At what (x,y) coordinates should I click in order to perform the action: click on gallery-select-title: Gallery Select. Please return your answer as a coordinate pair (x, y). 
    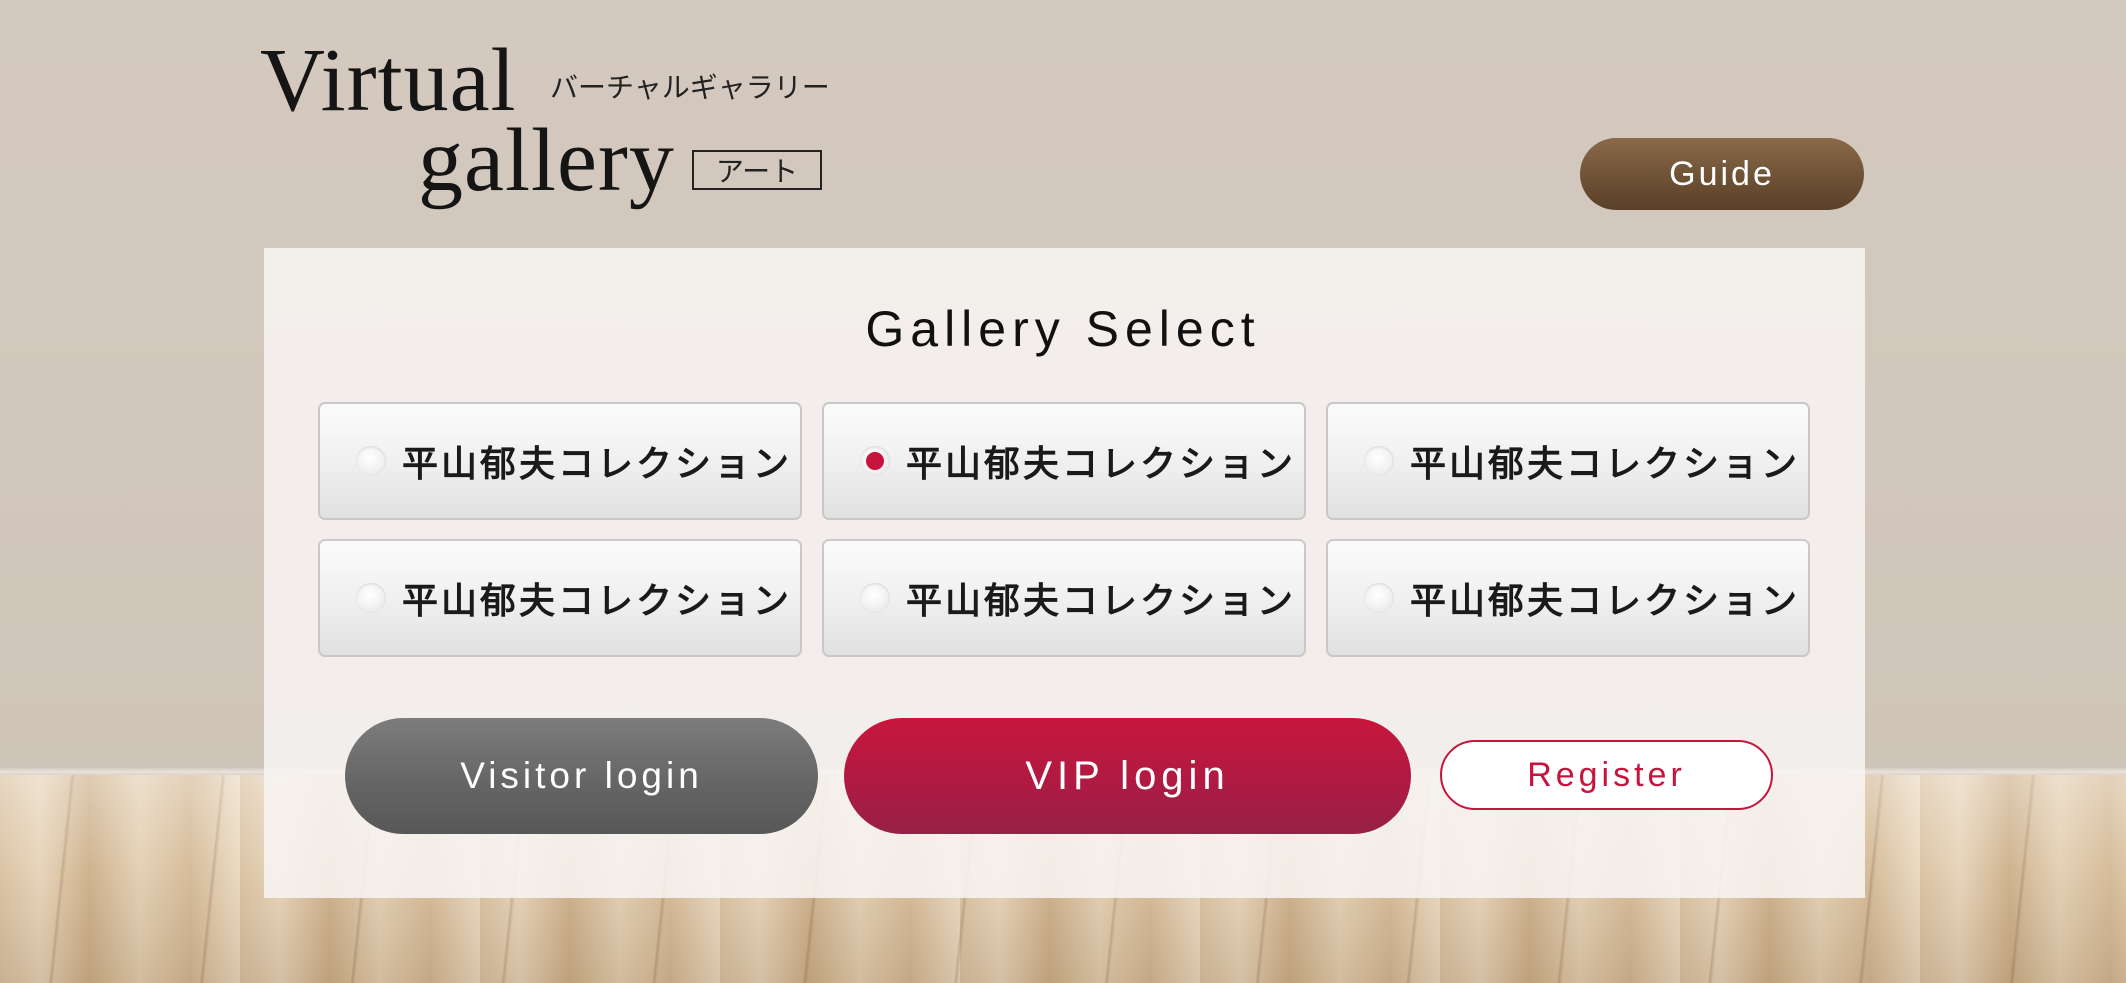
    Looking at the image, I should click on (1063, 329).